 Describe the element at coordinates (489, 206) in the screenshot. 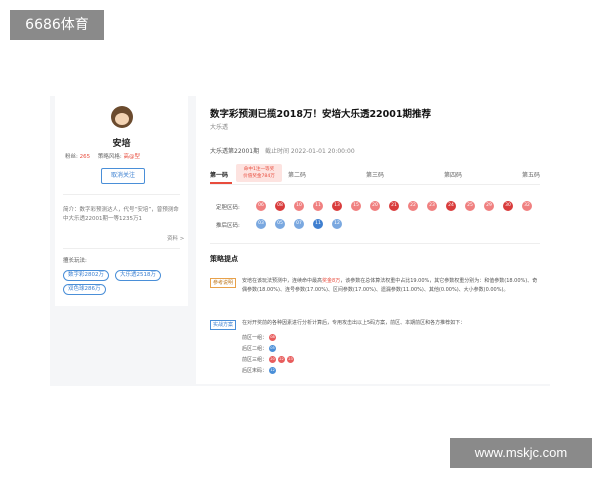

I see `front-ball: 29` at that location.